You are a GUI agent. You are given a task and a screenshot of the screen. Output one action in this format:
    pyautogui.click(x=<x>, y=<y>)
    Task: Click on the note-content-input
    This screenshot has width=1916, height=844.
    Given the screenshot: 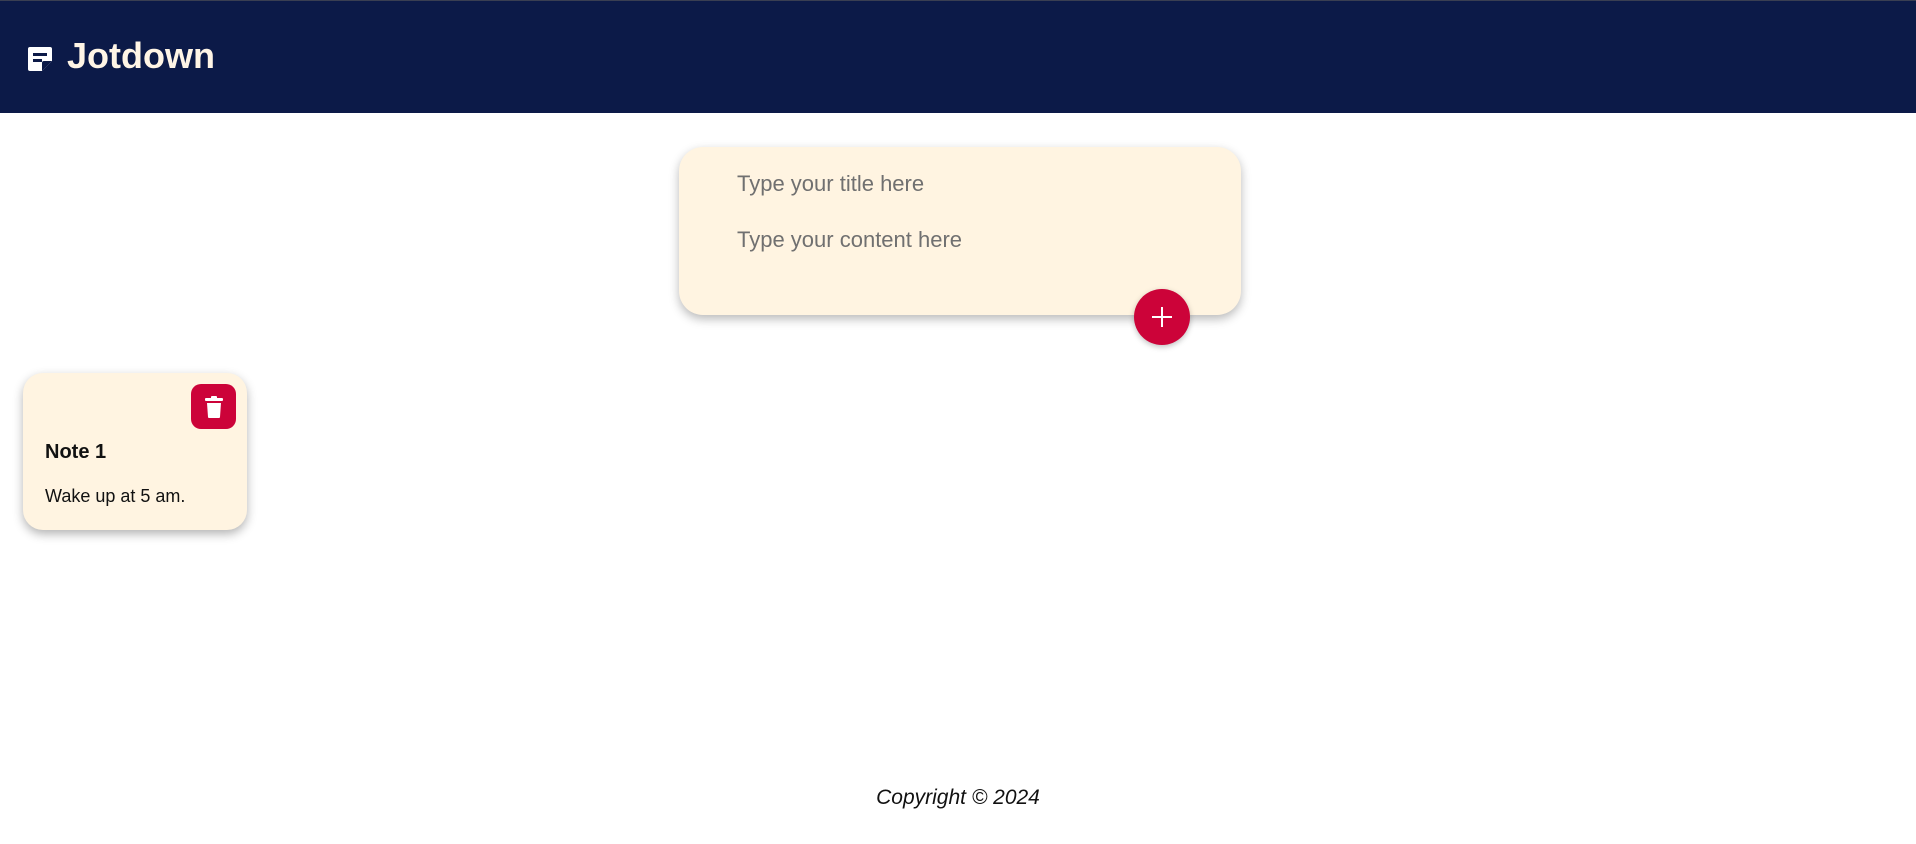 What is the action you would take?
    pyautogui.click(x=967, y=240)
    